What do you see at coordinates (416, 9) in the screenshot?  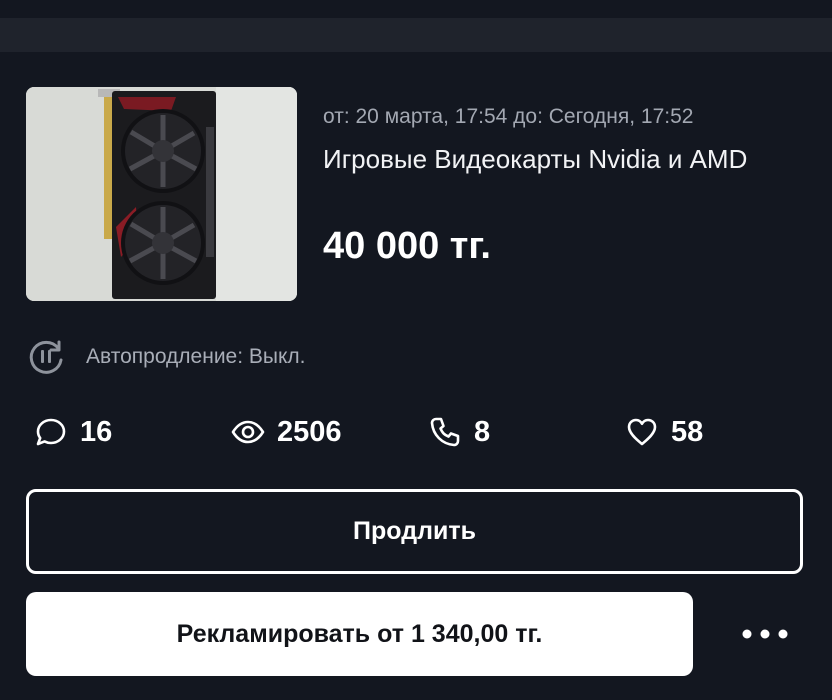 I see `status-area` at bounding box center [416, 9].